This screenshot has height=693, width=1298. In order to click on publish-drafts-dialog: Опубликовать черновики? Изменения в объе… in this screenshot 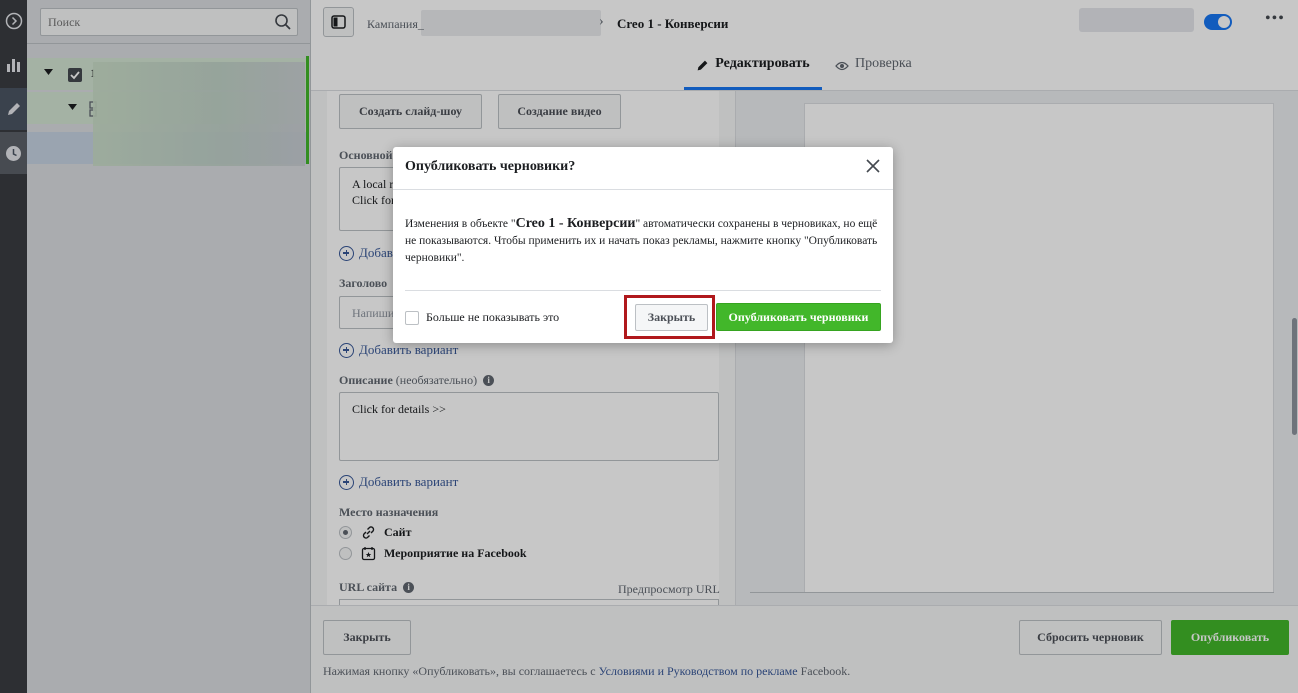, I will do `click(643, 245)`.